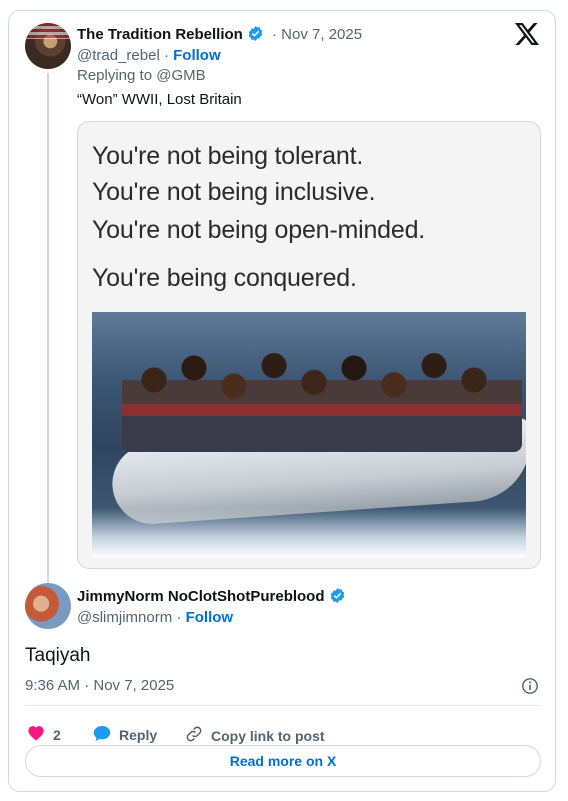  Describe the element at coordinates (194, 735) in the screenshot. I see `link-icon` at that location.